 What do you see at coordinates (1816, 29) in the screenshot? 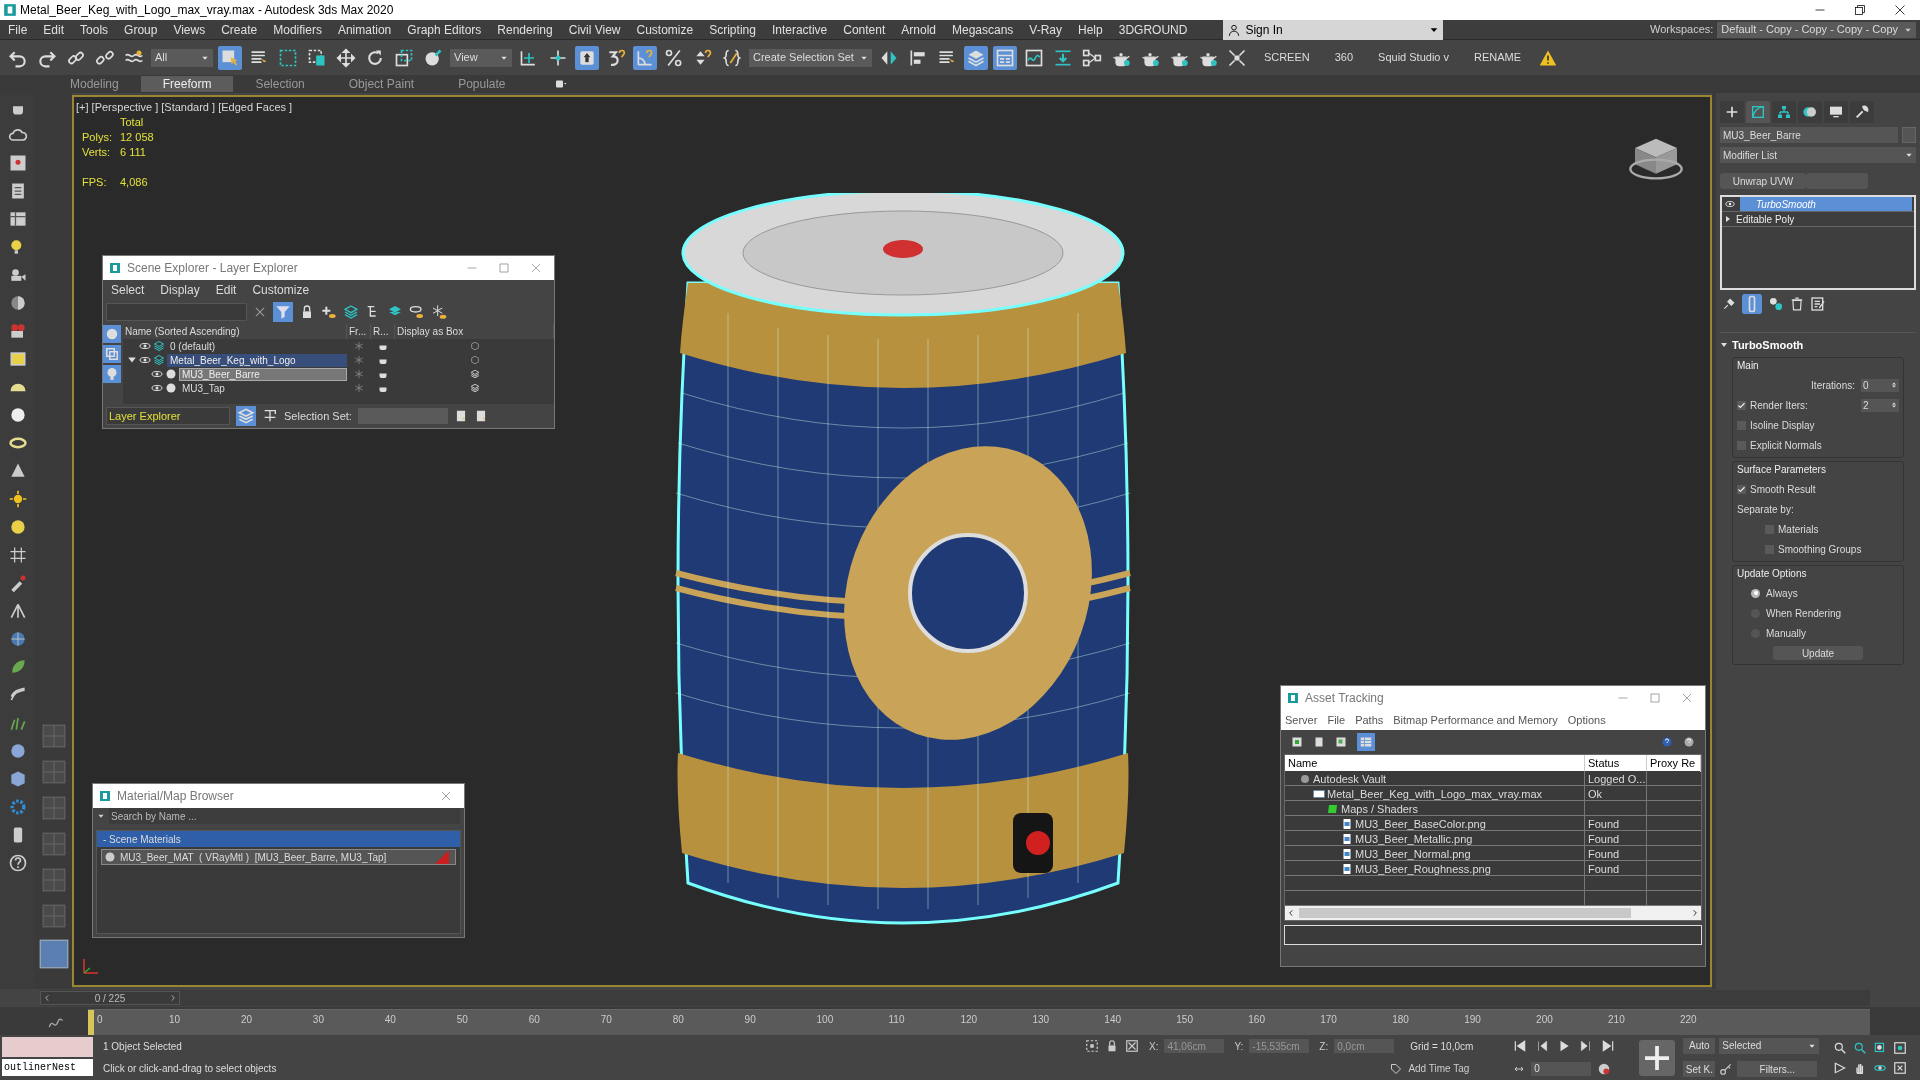
I see `workspace-dropdown: Default - Copy - Copy - Copy - Copy` at bounding box center [1816, 29].